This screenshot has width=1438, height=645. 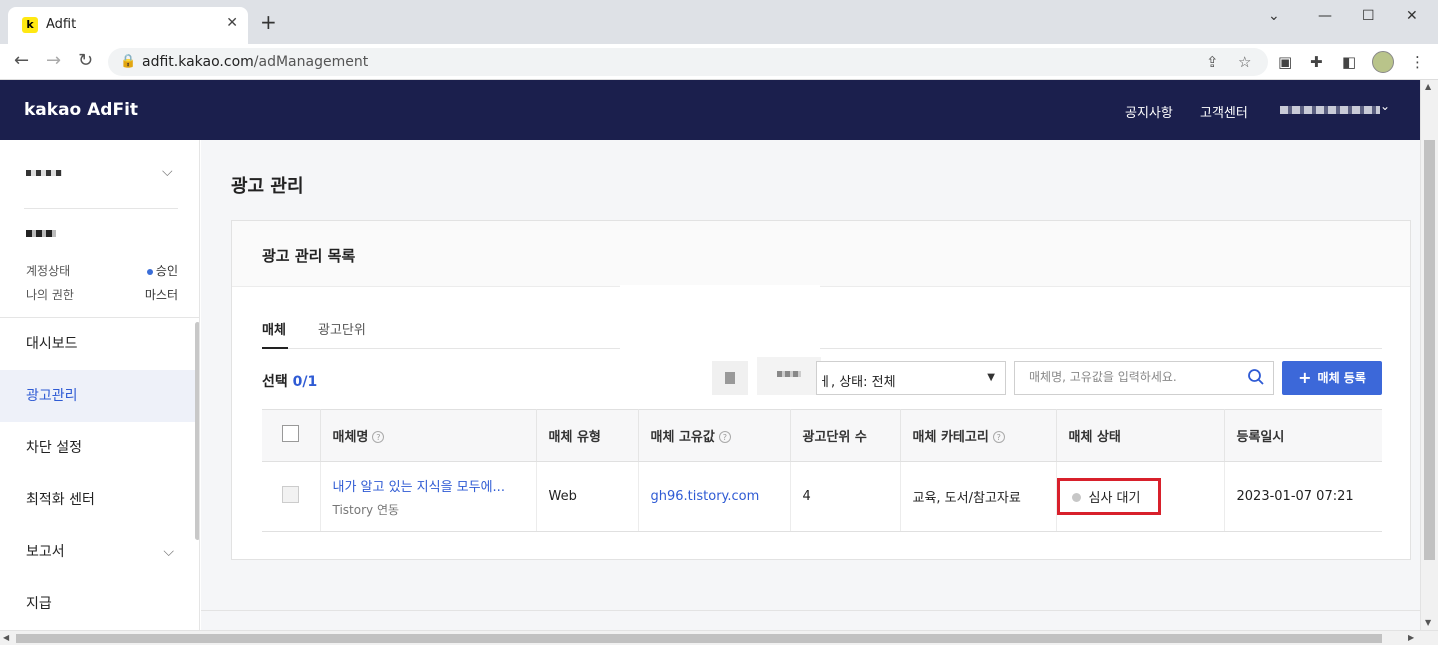 What do you see at coordinates (1140, 435) in the screenshot?
I see `column-header: 매체 상태` at bounding box center [1140, 435].